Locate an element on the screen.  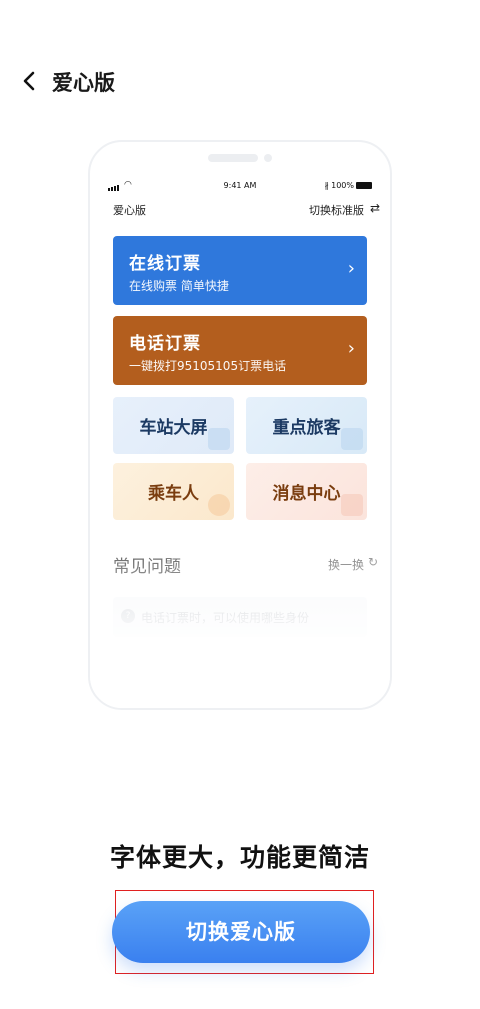
faq-refresh-button: 换一换 is located at coordinates (346, 564).